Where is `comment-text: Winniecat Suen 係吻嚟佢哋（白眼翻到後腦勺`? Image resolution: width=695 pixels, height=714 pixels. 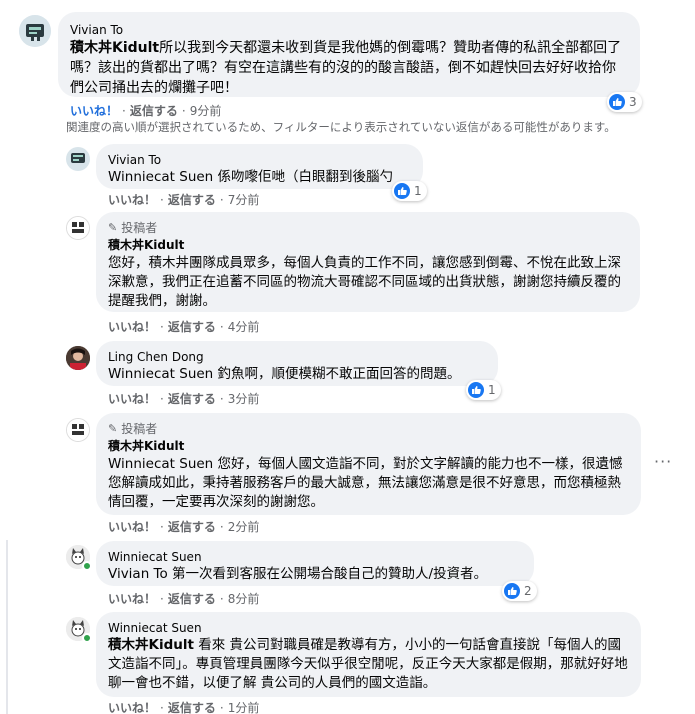
comment-text: Winniecat Suen 係吻嚟佢哋（白眼翻到後腦勺 is located at coordinates (251, 177).